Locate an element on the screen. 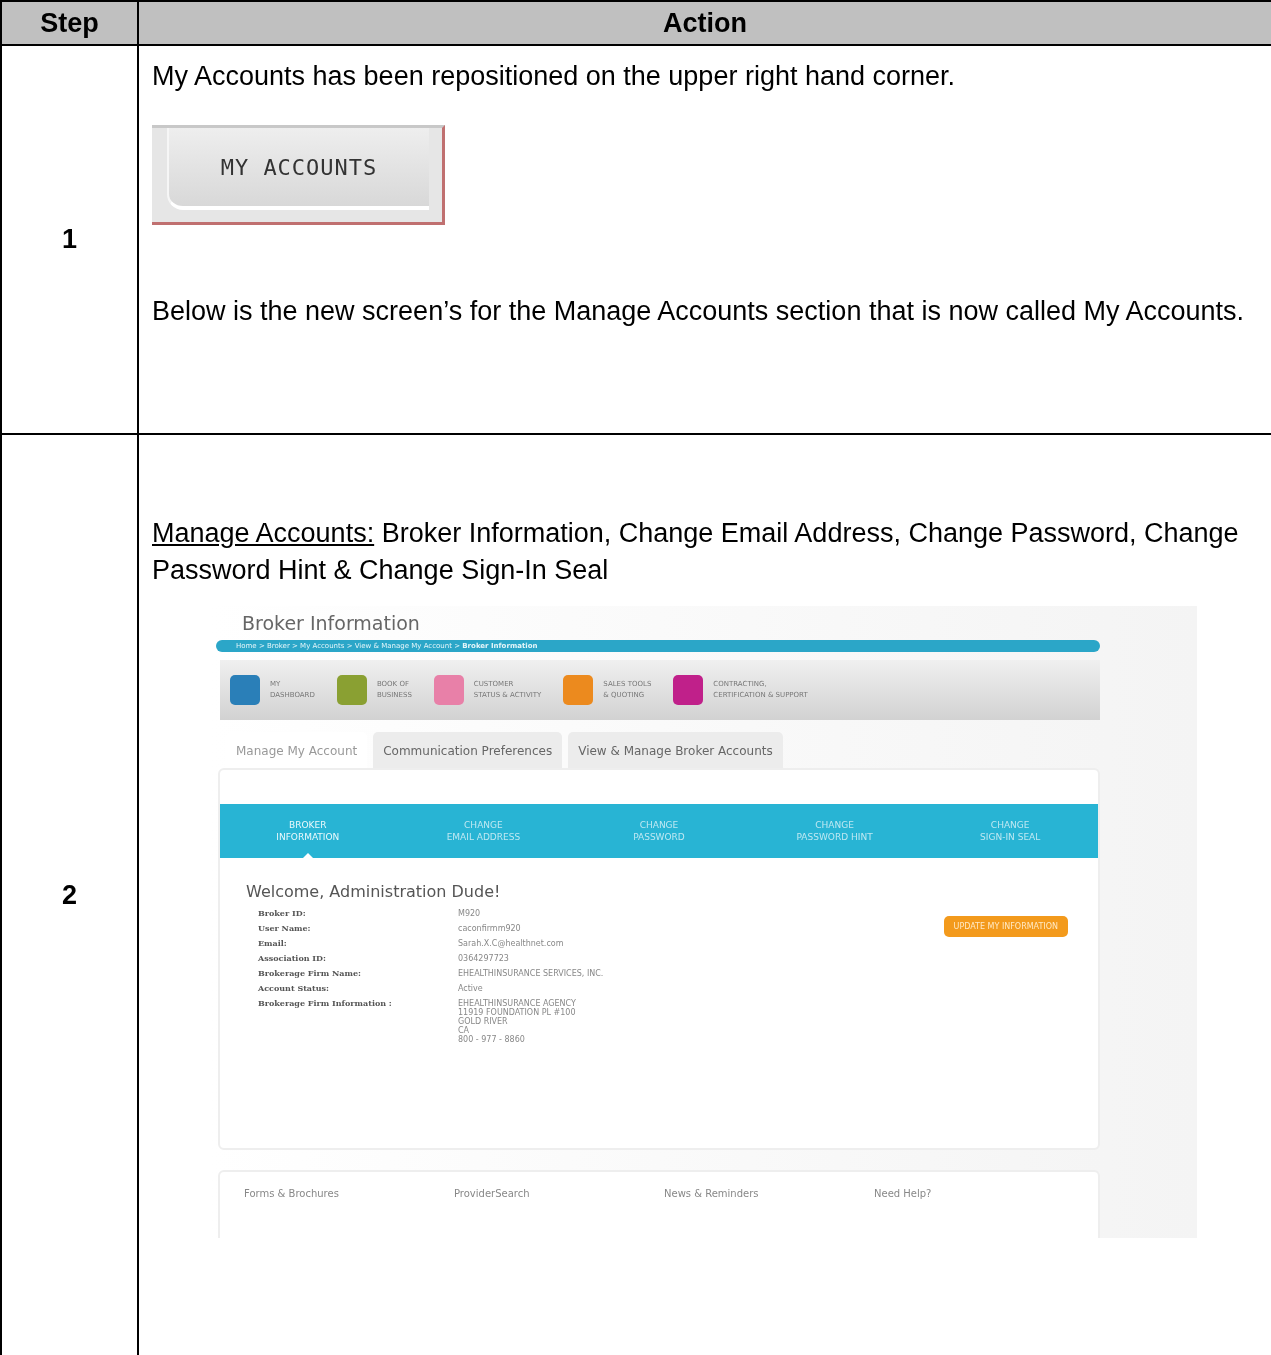 Image resolution: width=1271 pixels, height=1355 pixels. update-button: UPDATE MY INFORMATION is located at coordinates (1005, 926).